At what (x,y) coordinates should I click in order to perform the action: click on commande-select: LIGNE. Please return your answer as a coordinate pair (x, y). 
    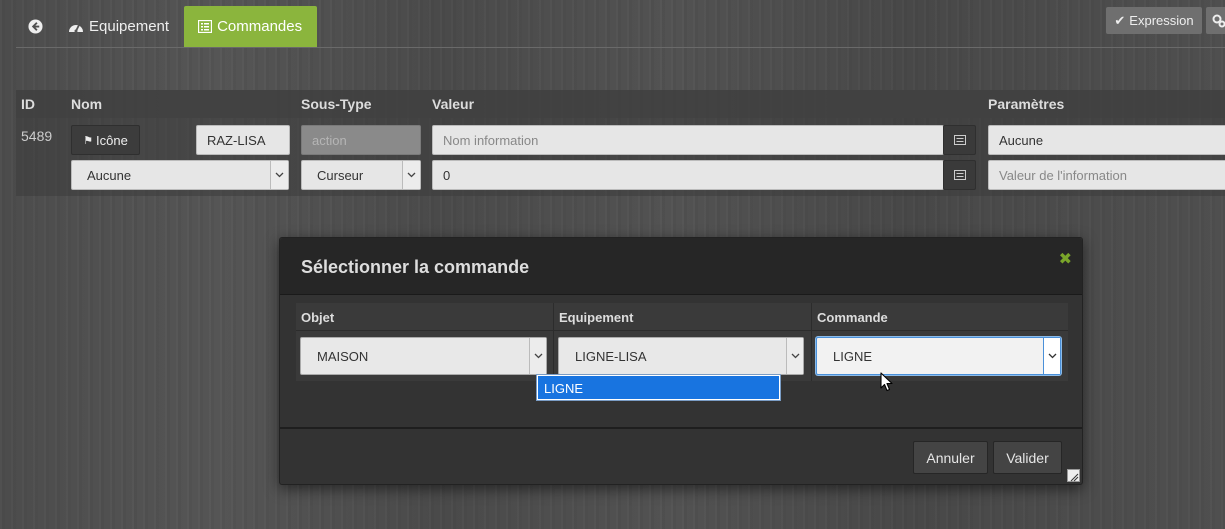
    Looking at the image, I should click on (938, 356).